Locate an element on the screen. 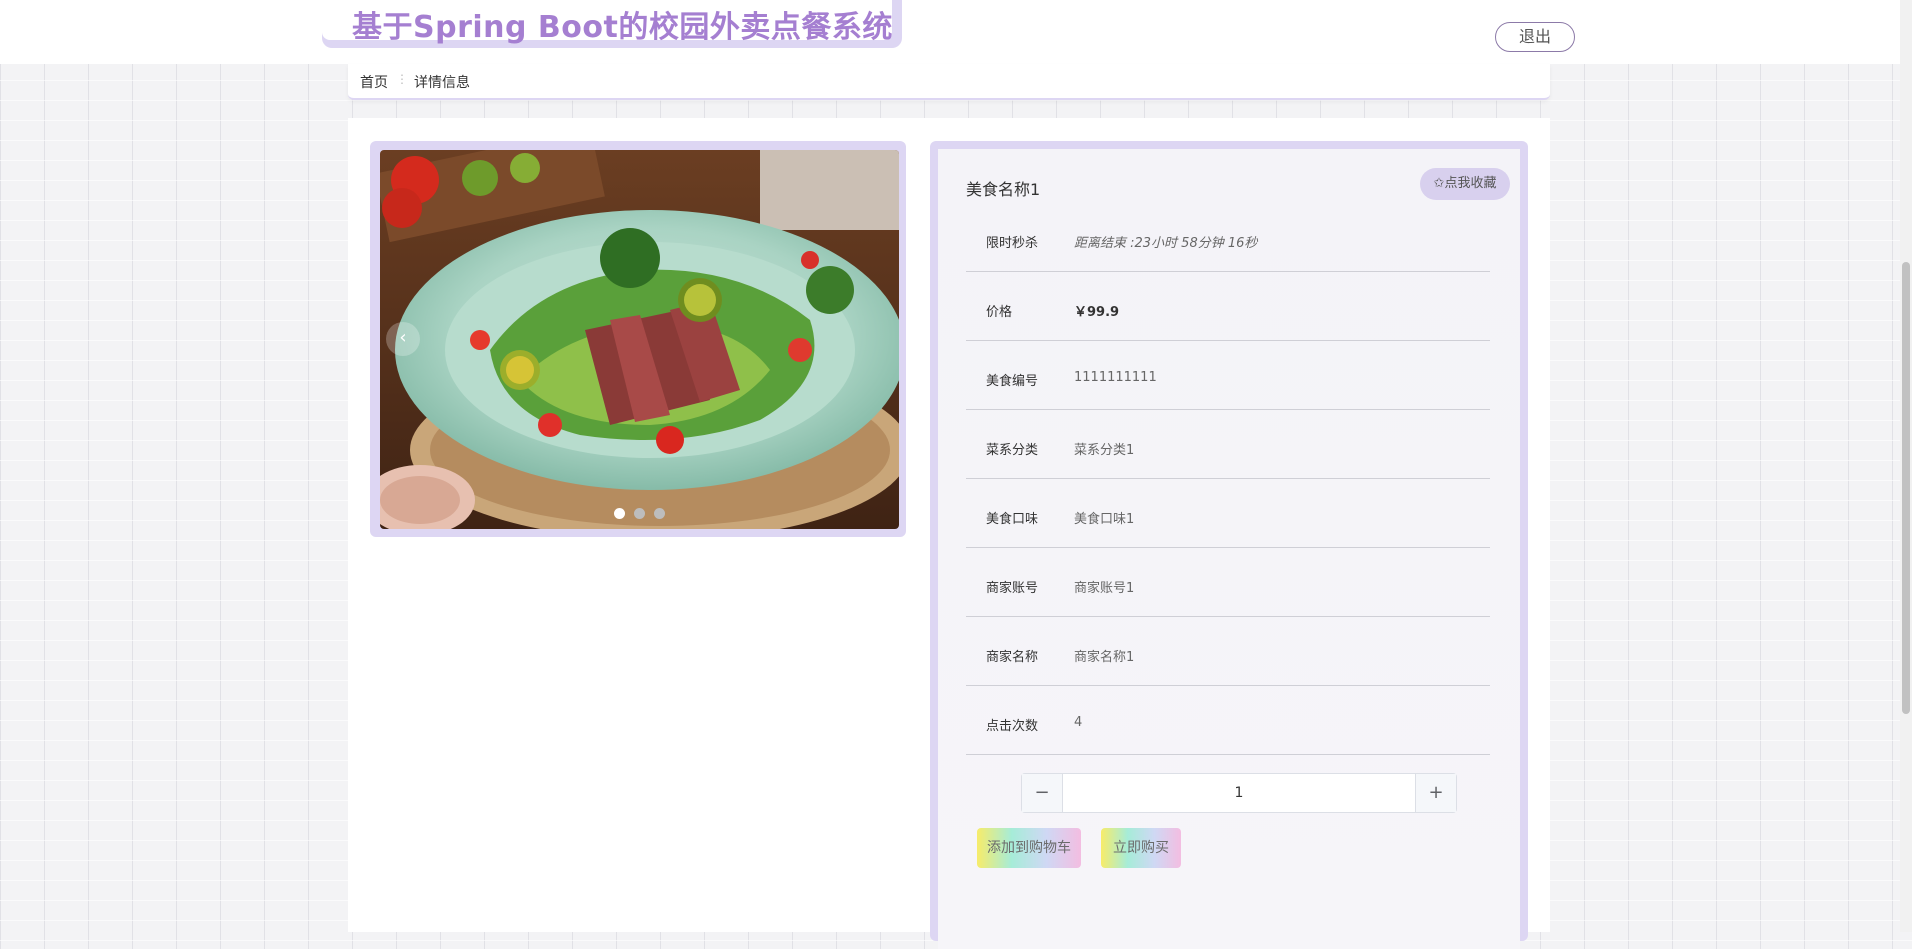 The width and height of the screenshot is (1912, 949). scrollbar-thumb is located at coordinates (1906, 488).